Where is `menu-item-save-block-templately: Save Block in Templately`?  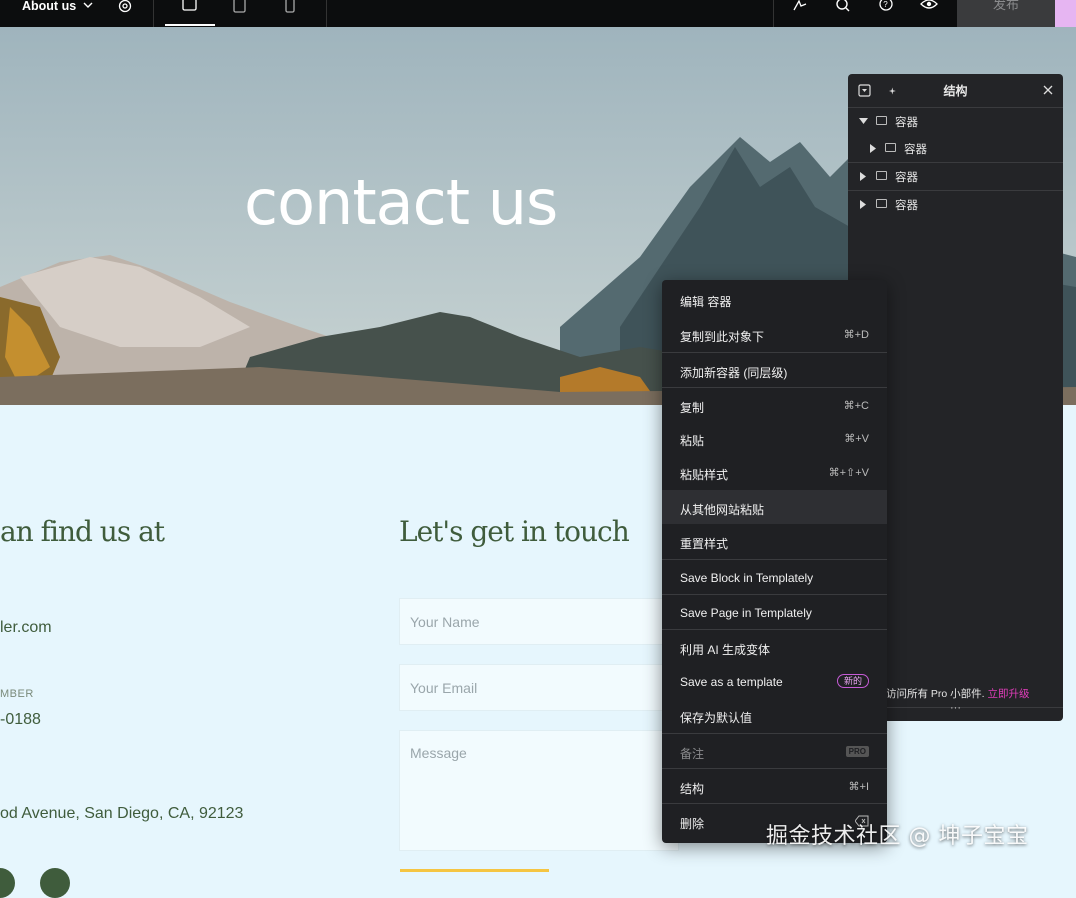
menu-item-save-block-templately: Save Block in Templately is located at coordinates (774, 576).